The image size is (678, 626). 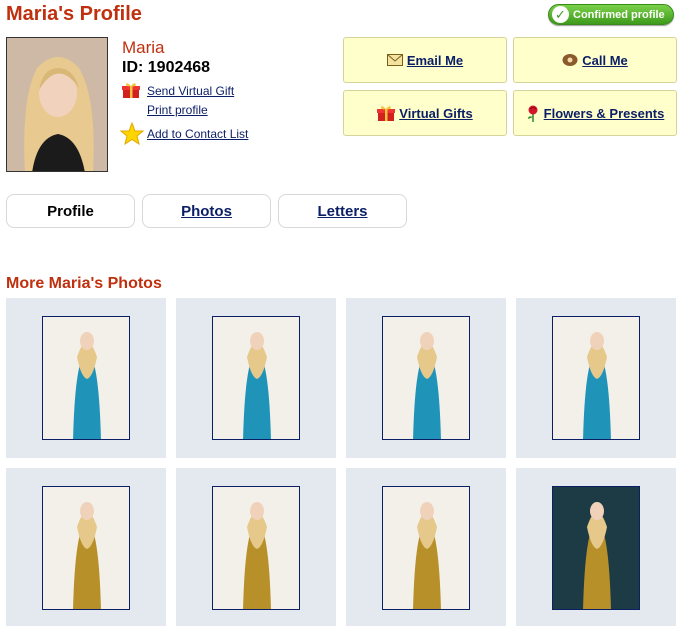 I want to click on send-virtual-gift-link: Send Virtual Gift, so click(x=178, y=90).